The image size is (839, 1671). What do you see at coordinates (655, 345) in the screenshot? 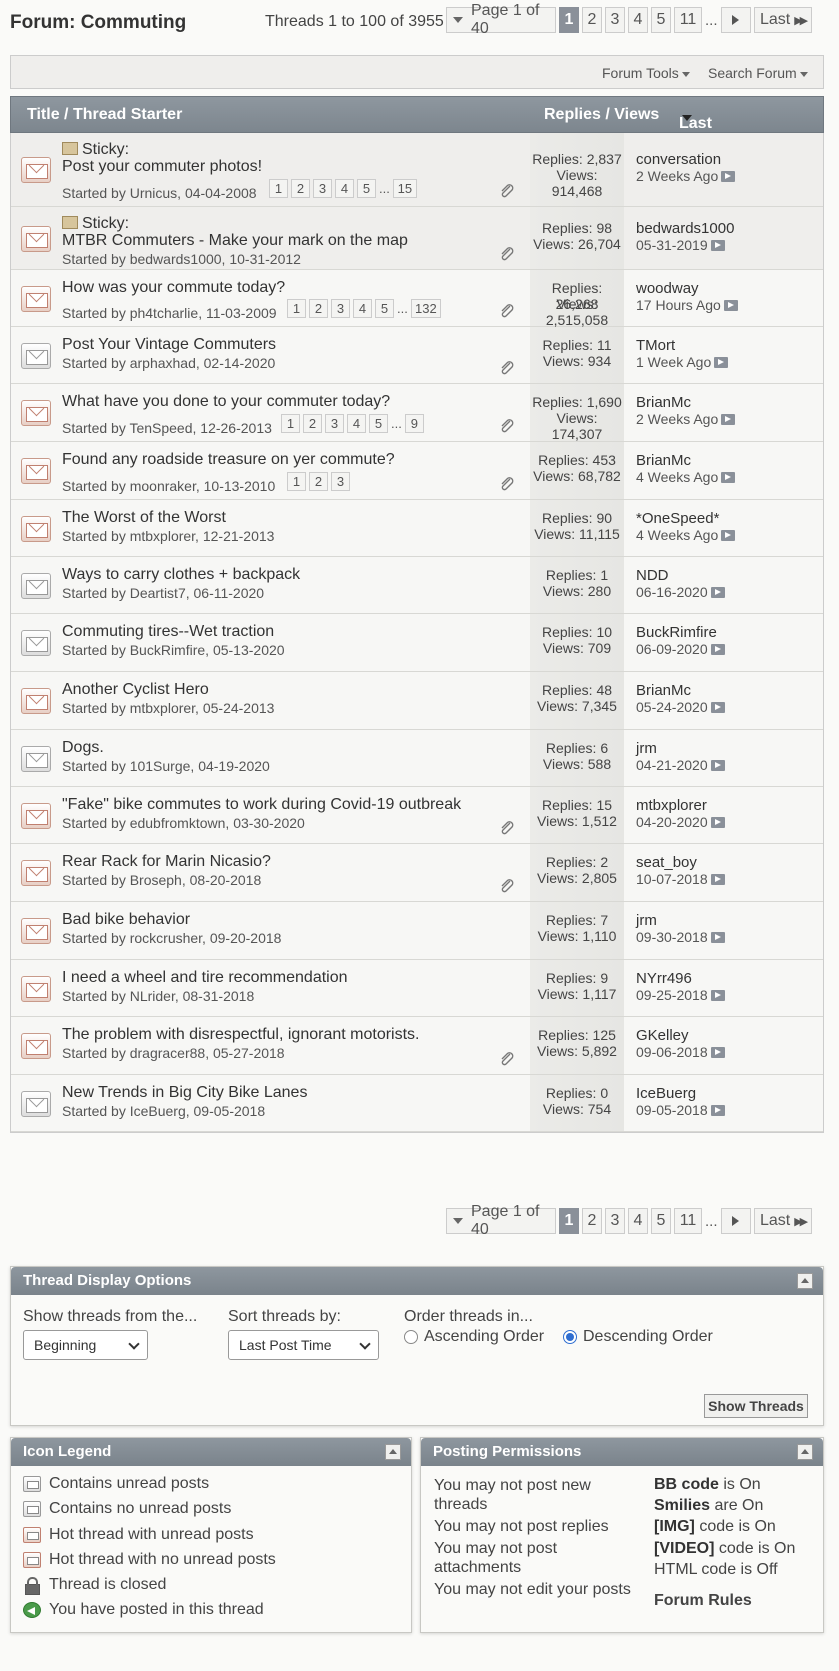
I see `last-post-user-link: TMort` at bounding box center [655, 345].